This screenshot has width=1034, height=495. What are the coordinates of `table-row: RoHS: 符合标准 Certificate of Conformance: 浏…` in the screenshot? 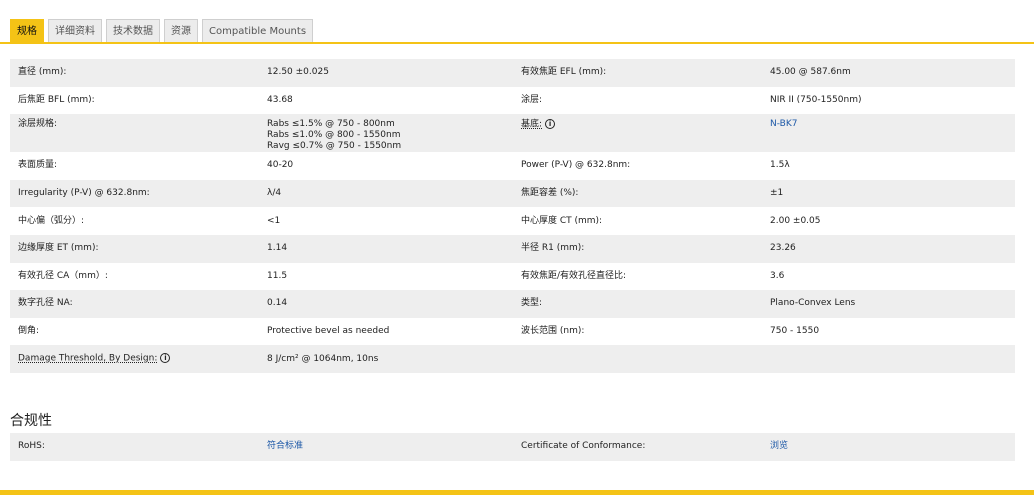 It's located at (512, 447).